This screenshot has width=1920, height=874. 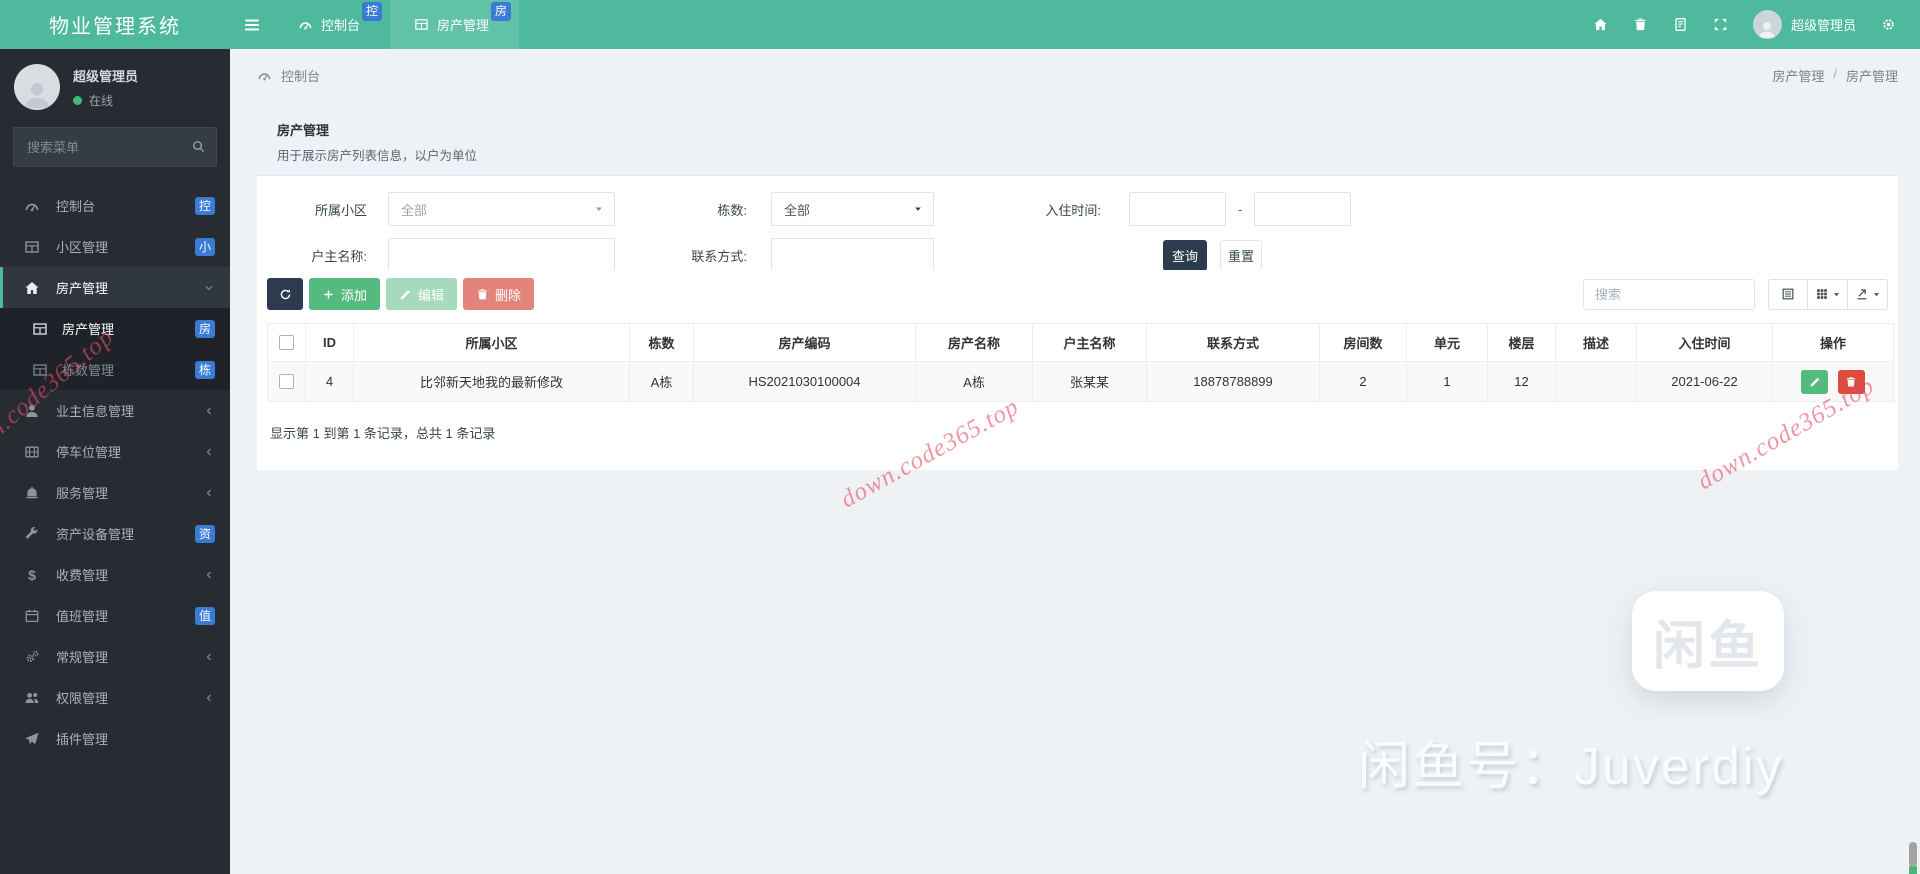 I want to click on table-search-input, so click(x=1669, y=294).